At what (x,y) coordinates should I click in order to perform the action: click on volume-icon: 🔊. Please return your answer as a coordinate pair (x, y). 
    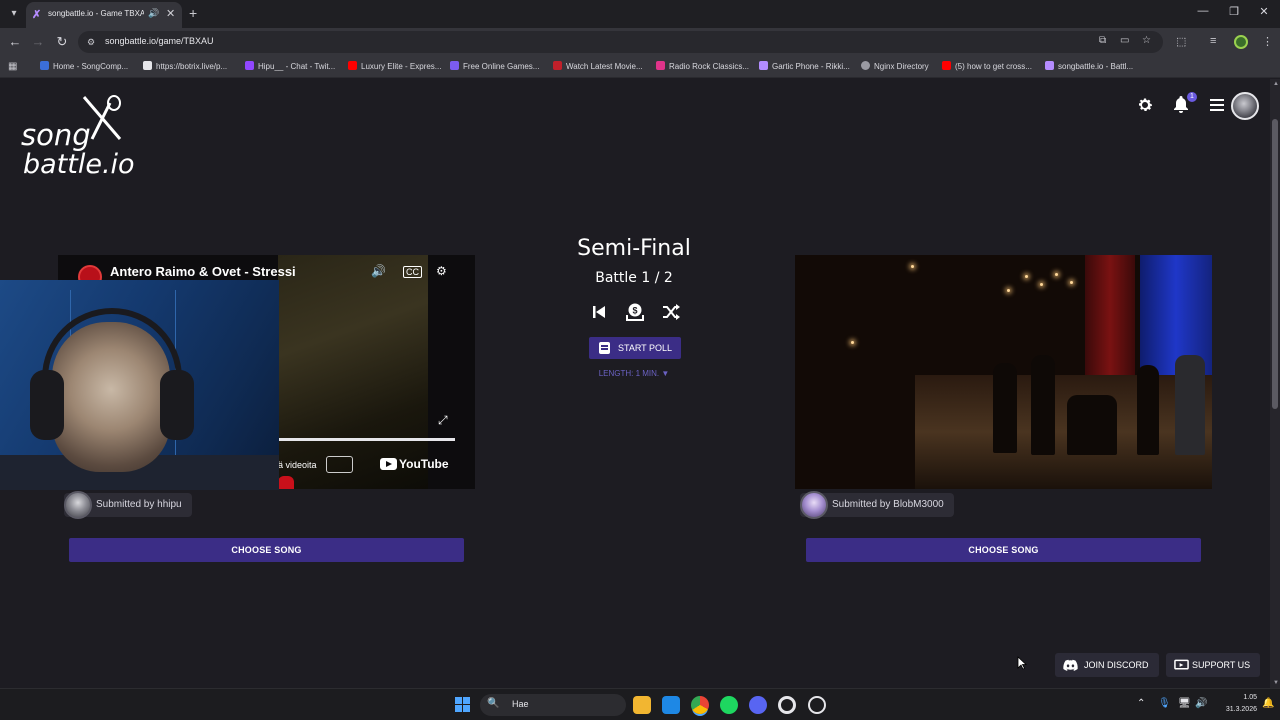
    Looking at the image, I should click on (378, 271).